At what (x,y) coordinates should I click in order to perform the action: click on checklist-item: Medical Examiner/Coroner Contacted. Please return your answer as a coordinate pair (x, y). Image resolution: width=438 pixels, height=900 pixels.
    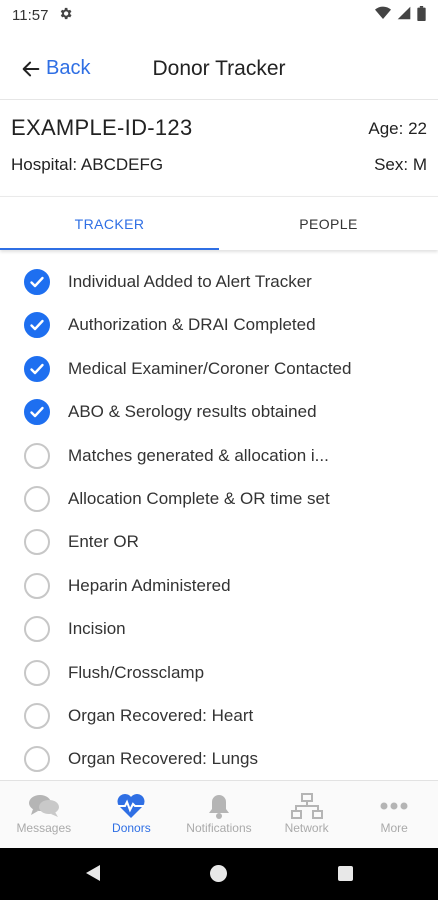
    Looking at the image, I should click on (219, 368).